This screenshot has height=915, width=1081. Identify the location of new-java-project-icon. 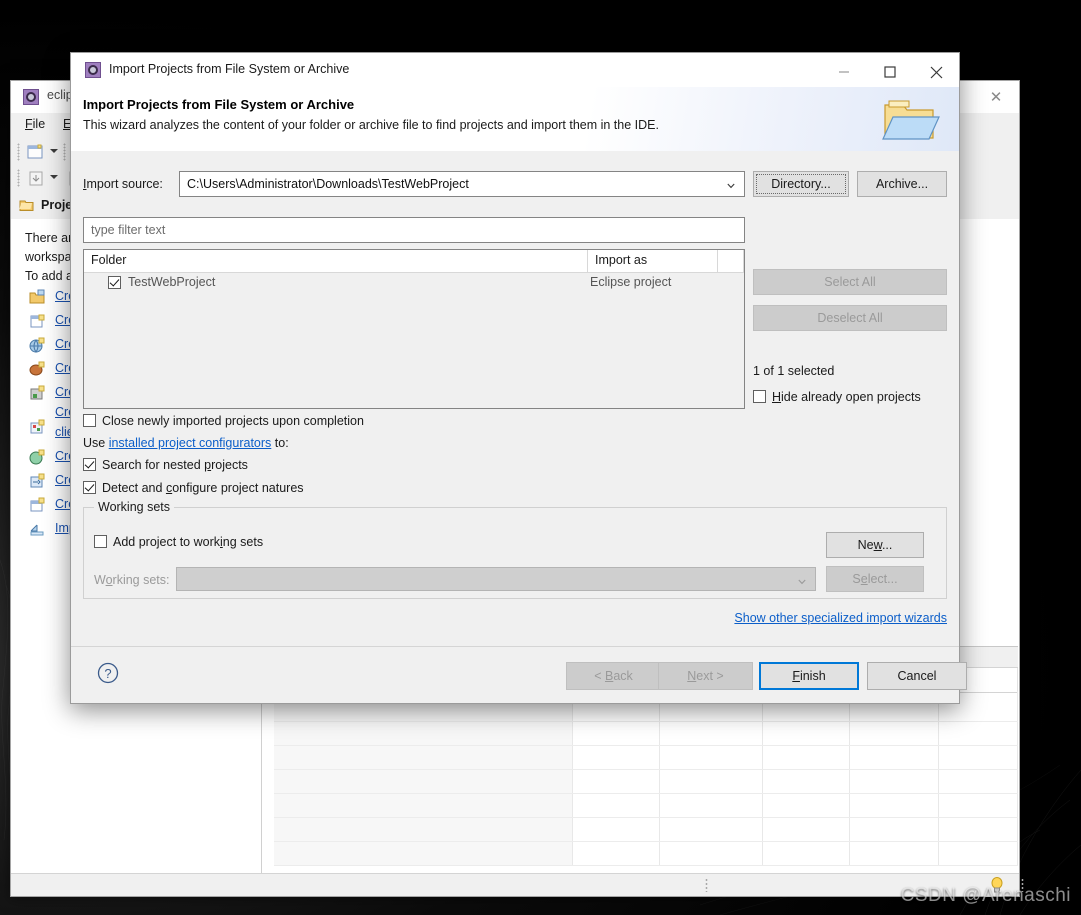
(37, 296).